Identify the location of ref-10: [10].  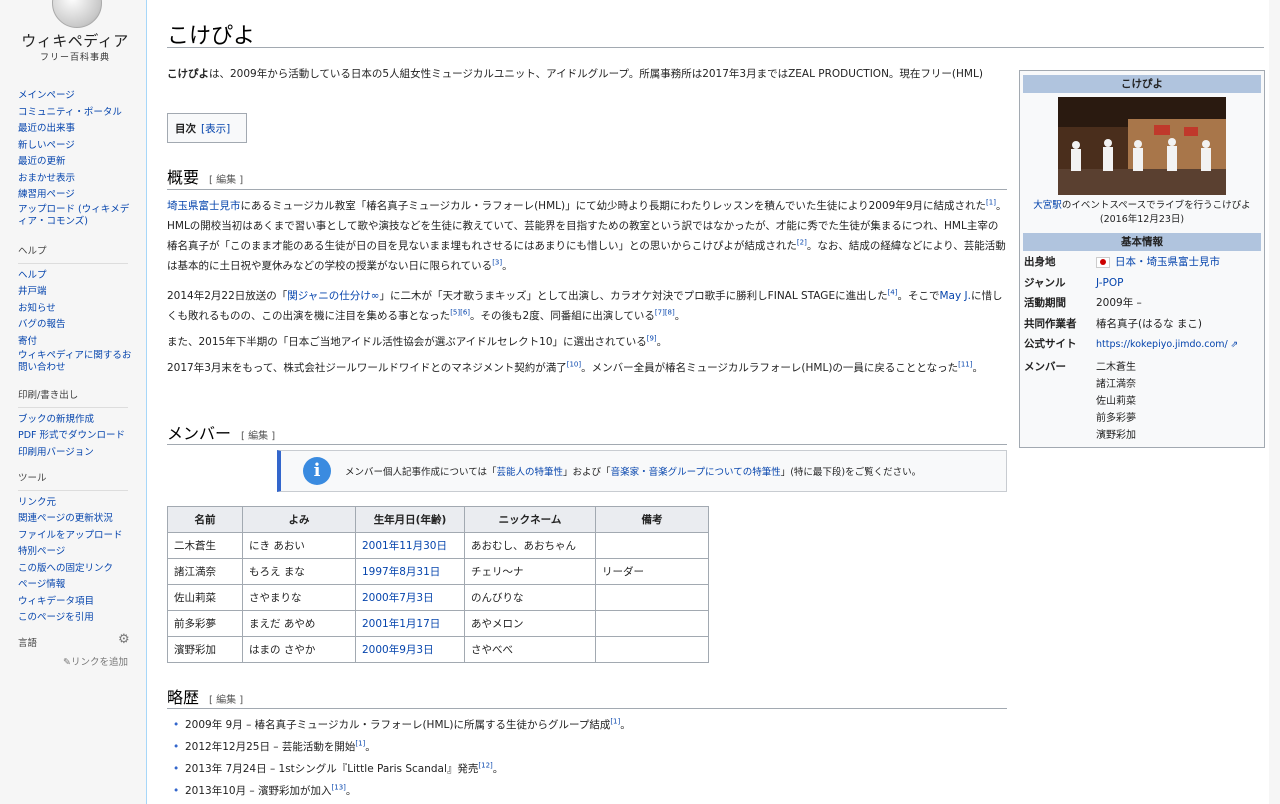
(574, 365).